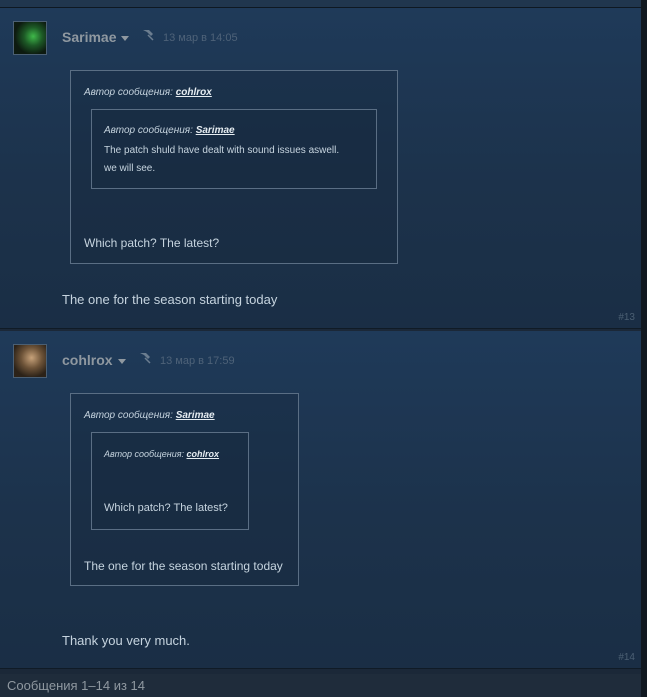  What do you see at coordinates (89, 37) in the screenshot?
I see `author-name-label: Sarimae` at bounding box center [89, 37].